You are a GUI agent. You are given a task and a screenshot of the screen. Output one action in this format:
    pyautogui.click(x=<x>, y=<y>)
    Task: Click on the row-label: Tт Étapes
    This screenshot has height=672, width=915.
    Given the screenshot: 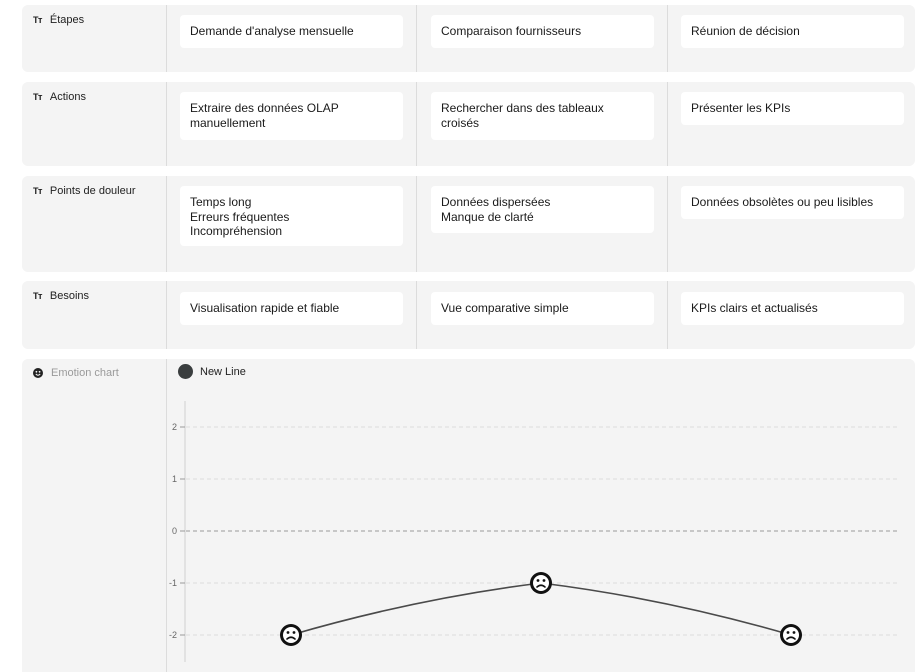 What is the action you would take?
    pyautogui.click(x=58, y=20)
    